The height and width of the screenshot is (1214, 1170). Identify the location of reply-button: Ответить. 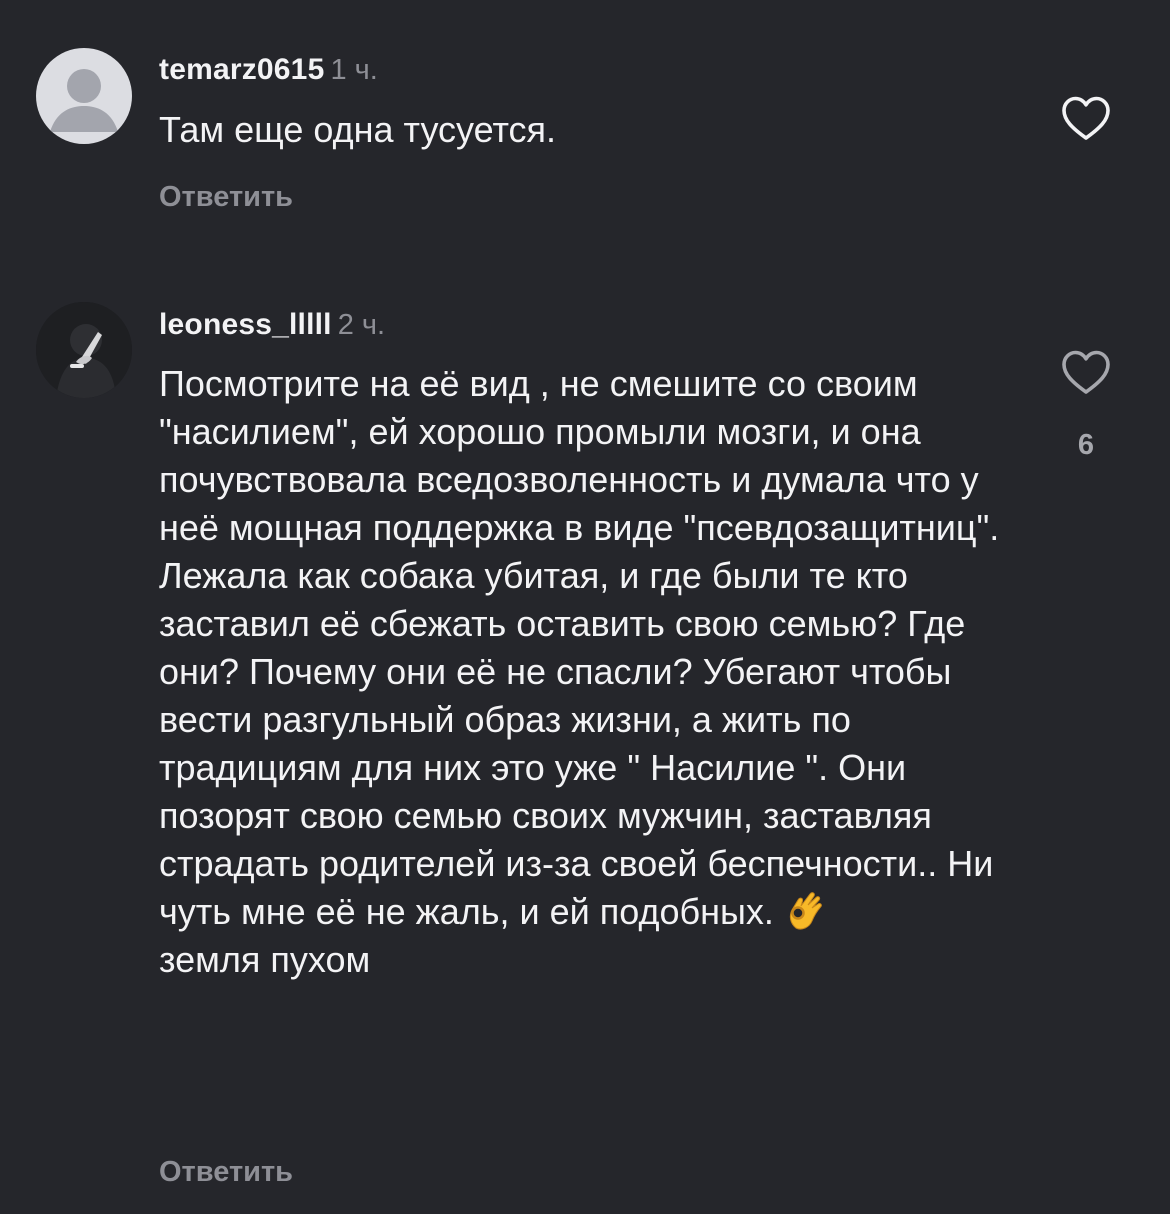
(226, 1172).